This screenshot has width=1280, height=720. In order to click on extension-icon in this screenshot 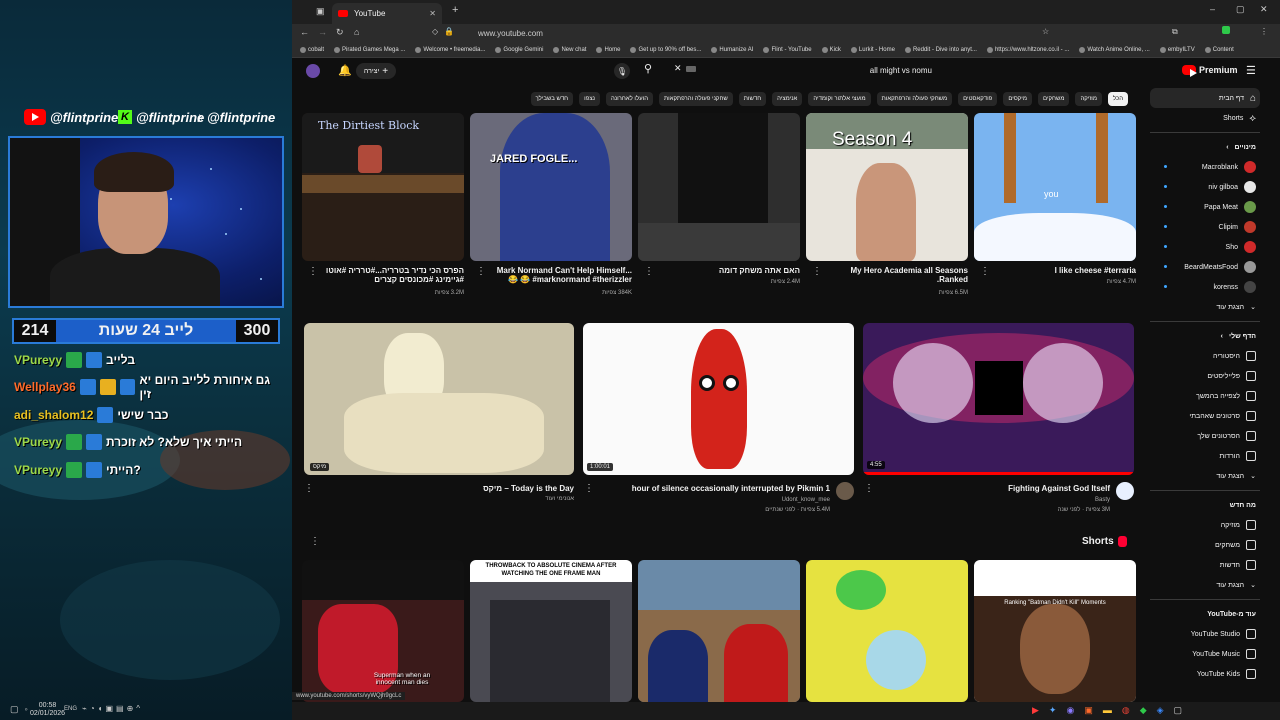, I will do `click(1226, 30)`.